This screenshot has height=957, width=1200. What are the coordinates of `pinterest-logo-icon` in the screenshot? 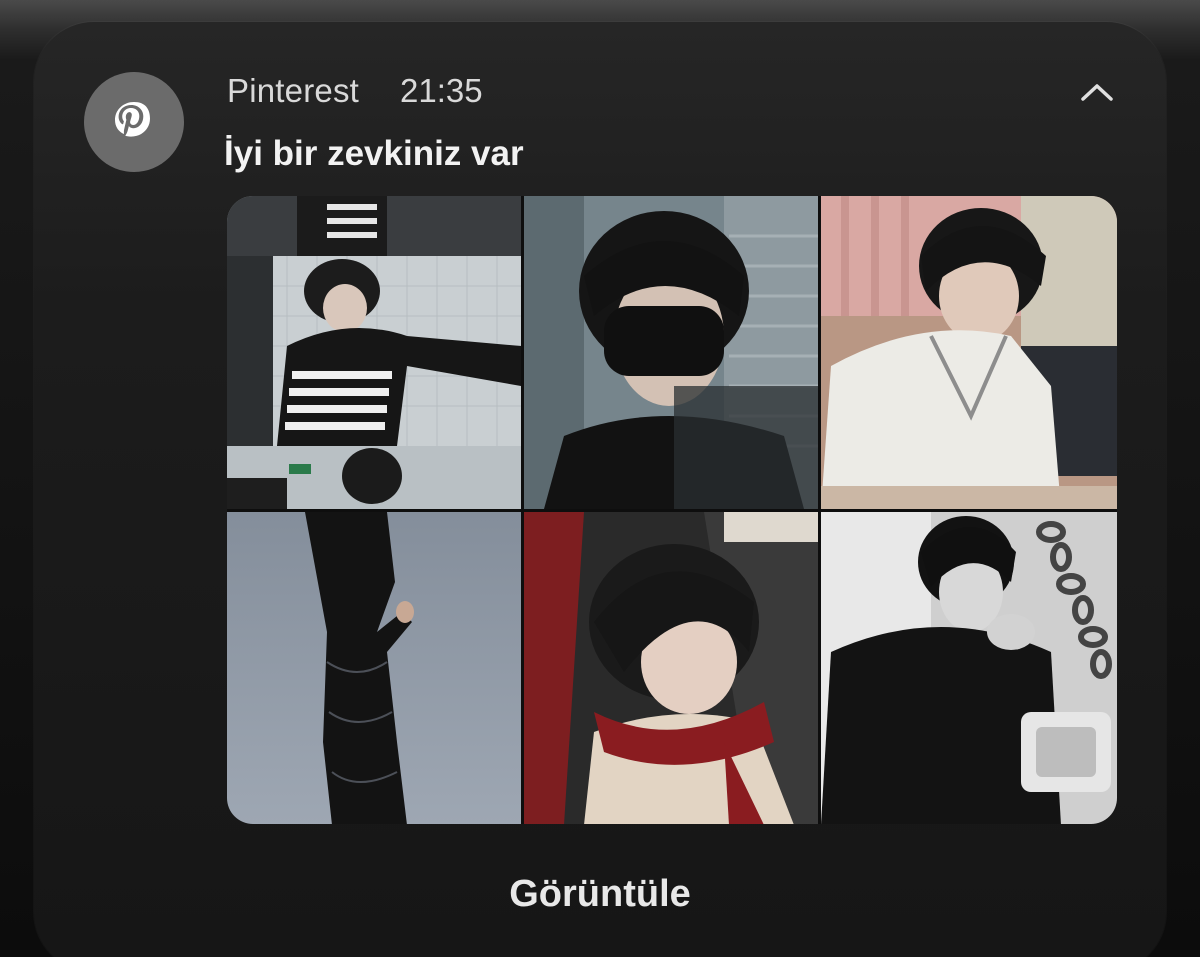 It's located at (134, 122).